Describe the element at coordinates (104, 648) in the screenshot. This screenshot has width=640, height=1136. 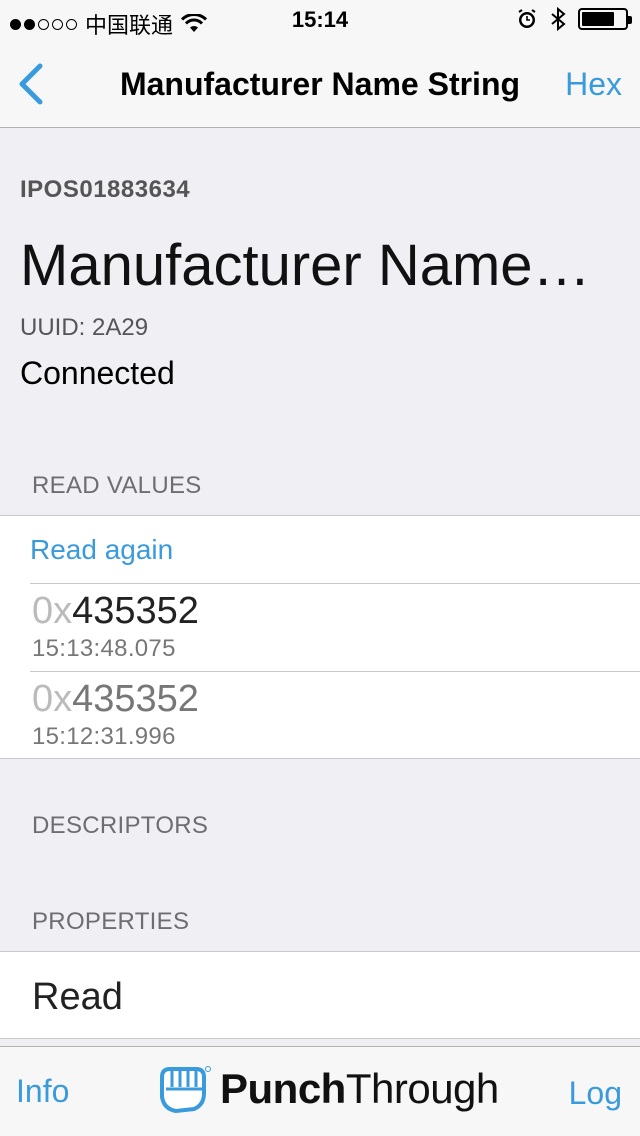
I see `value-timestamp: 15:13:48.075` at that location.